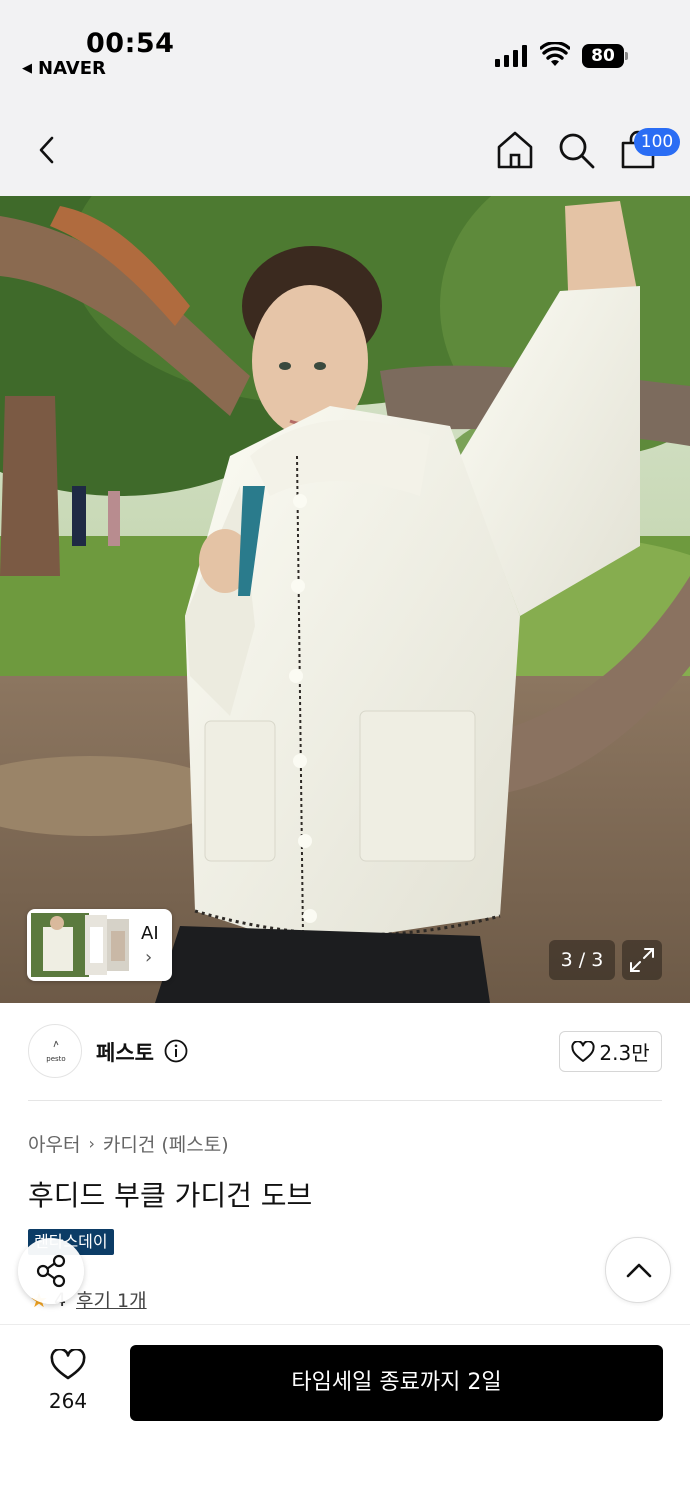 Image resolution: width=690 pixels, height=1500 pixels. I want to click on cart-count-badge: 100, so click(657, 142).